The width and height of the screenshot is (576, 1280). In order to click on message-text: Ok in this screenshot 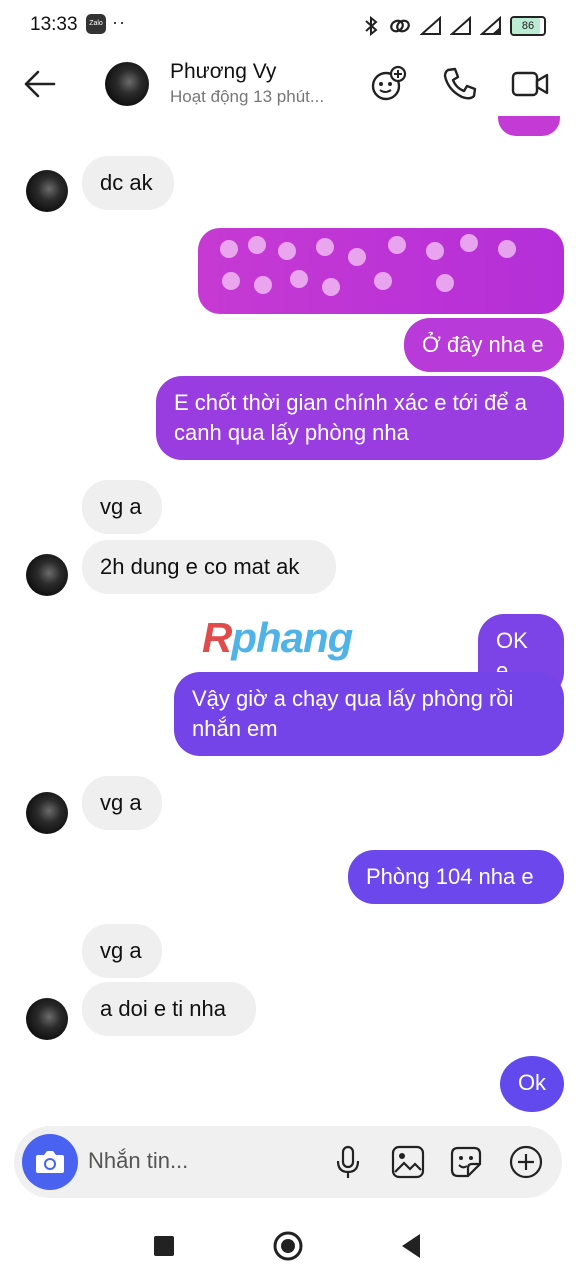, I will do `click(532, 1082)`.